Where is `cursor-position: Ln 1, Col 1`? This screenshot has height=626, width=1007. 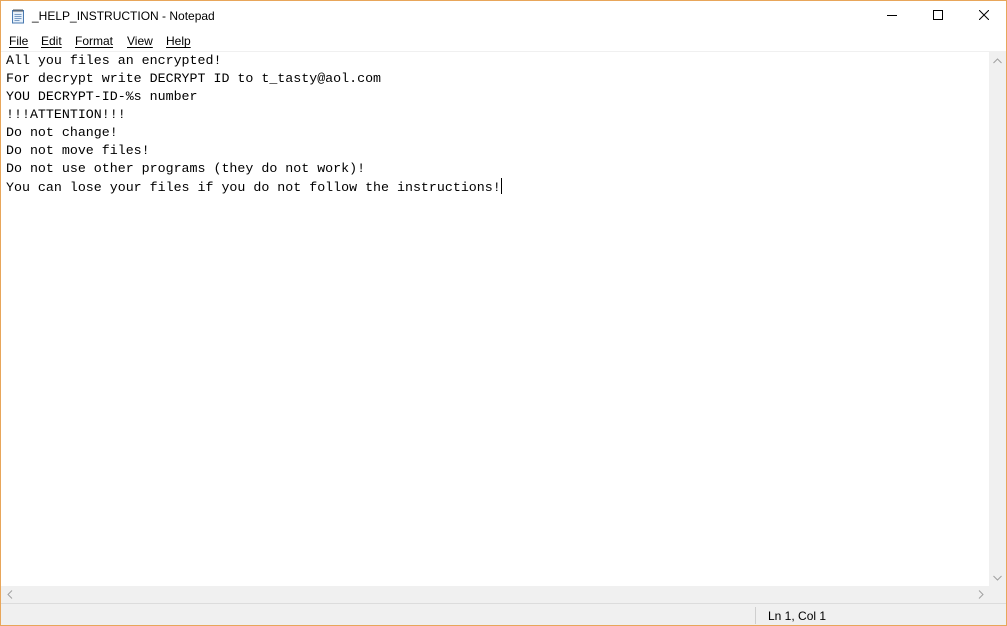 cursor-position: Ln 1, Col 1 is located at coordinates (797, 616).